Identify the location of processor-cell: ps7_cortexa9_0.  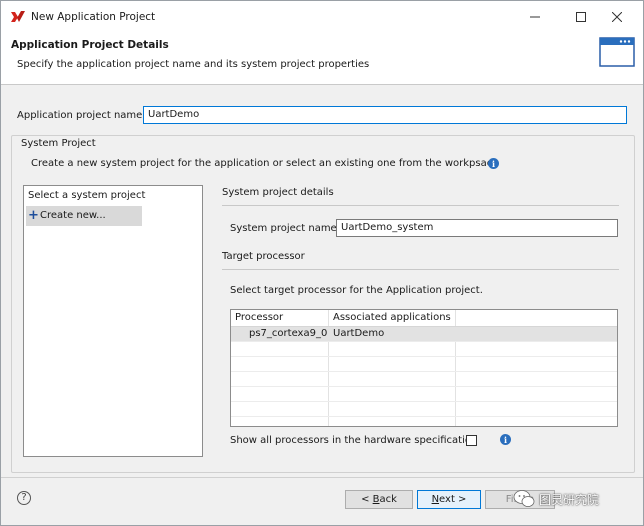
(288, 333).